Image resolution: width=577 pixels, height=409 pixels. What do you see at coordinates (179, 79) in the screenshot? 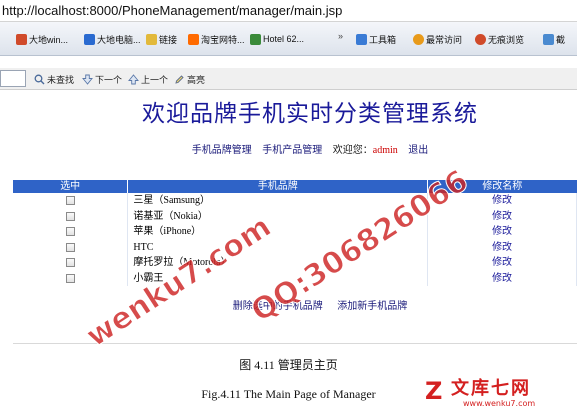
I see `pencil-icon` at bounding box center [179, 79].